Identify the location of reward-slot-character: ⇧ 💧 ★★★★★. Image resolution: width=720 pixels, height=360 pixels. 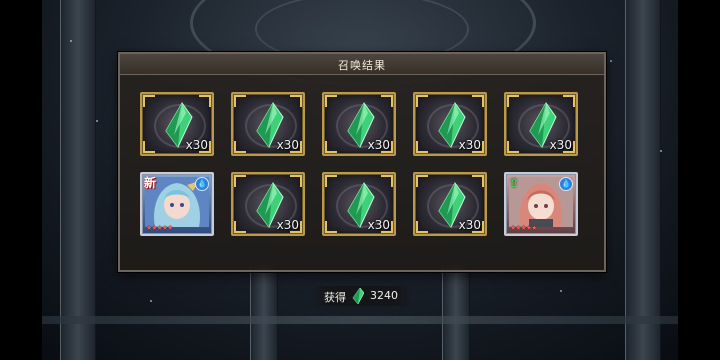
(541, 204).